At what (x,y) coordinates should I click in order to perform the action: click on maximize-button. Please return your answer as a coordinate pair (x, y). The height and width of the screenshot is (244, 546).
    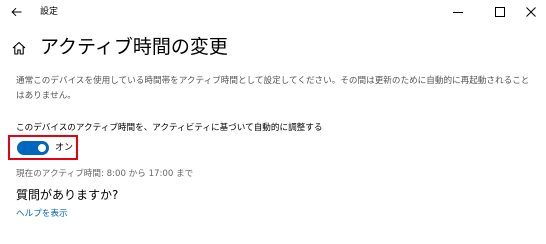
    Looking at the image, I should click on (500, 12).